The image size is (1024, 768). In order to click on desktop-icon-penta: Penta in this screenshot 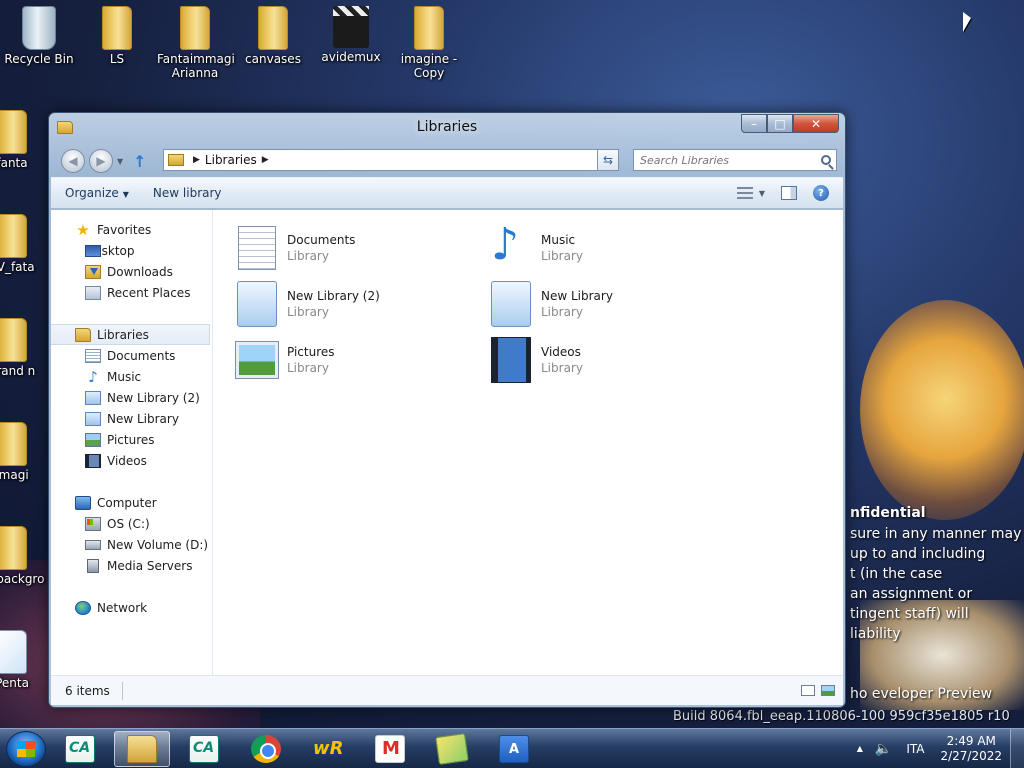, I will do `click(24, 665)`.